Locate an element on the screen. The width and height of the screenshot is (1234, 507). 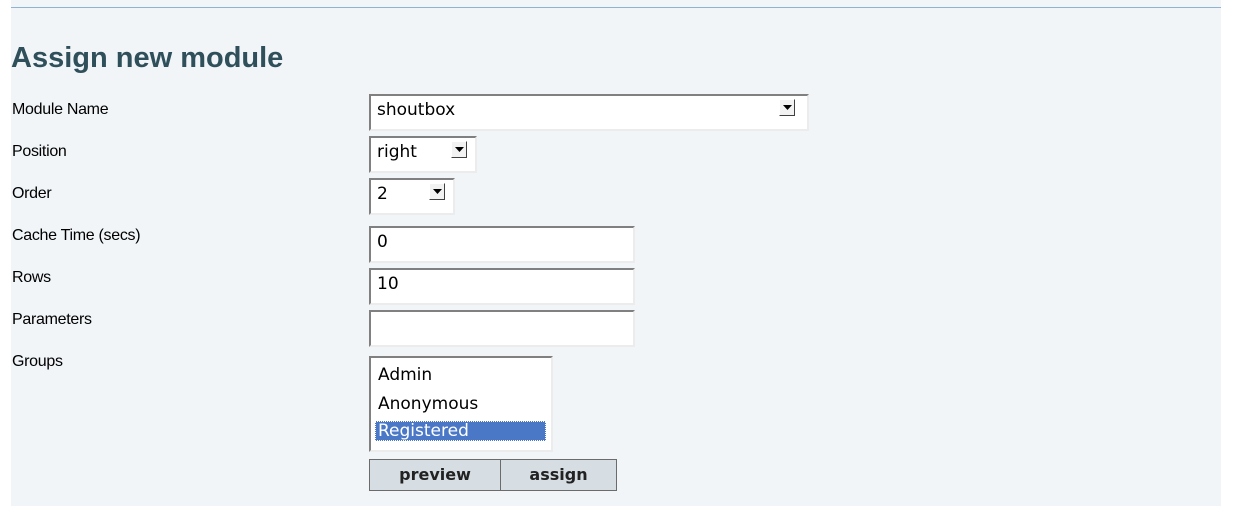
groups-listbox: Admin Anonymous Registered is located at coordinates (461, 404).